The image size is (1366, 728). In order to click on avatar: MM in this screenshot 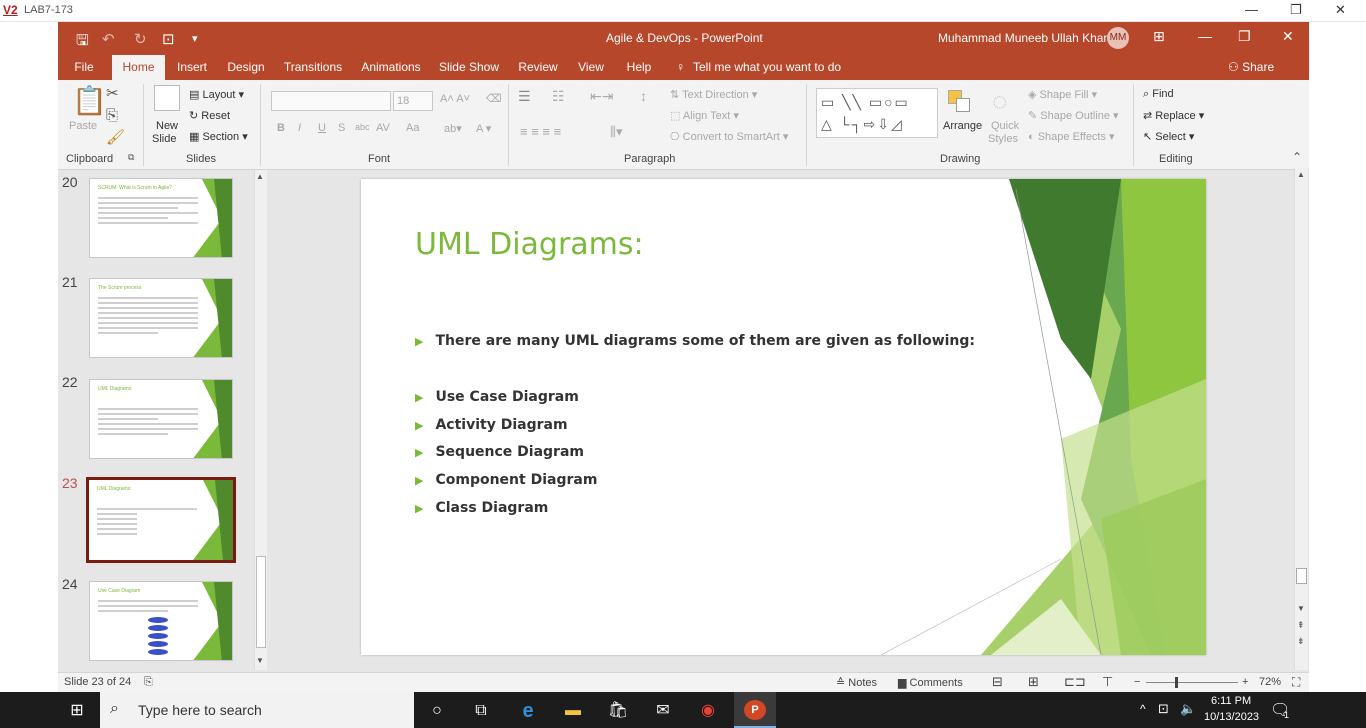, I will do `click(1118, 38)`.